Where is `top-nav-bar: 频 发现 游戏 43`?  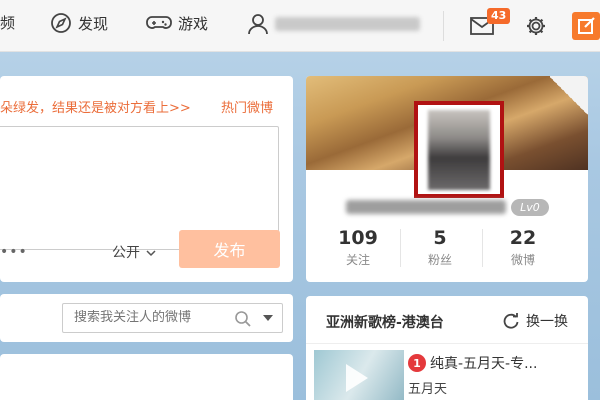 top-nav-bar: 频 发现 游戏 43 is located at coordinates (300, 26).